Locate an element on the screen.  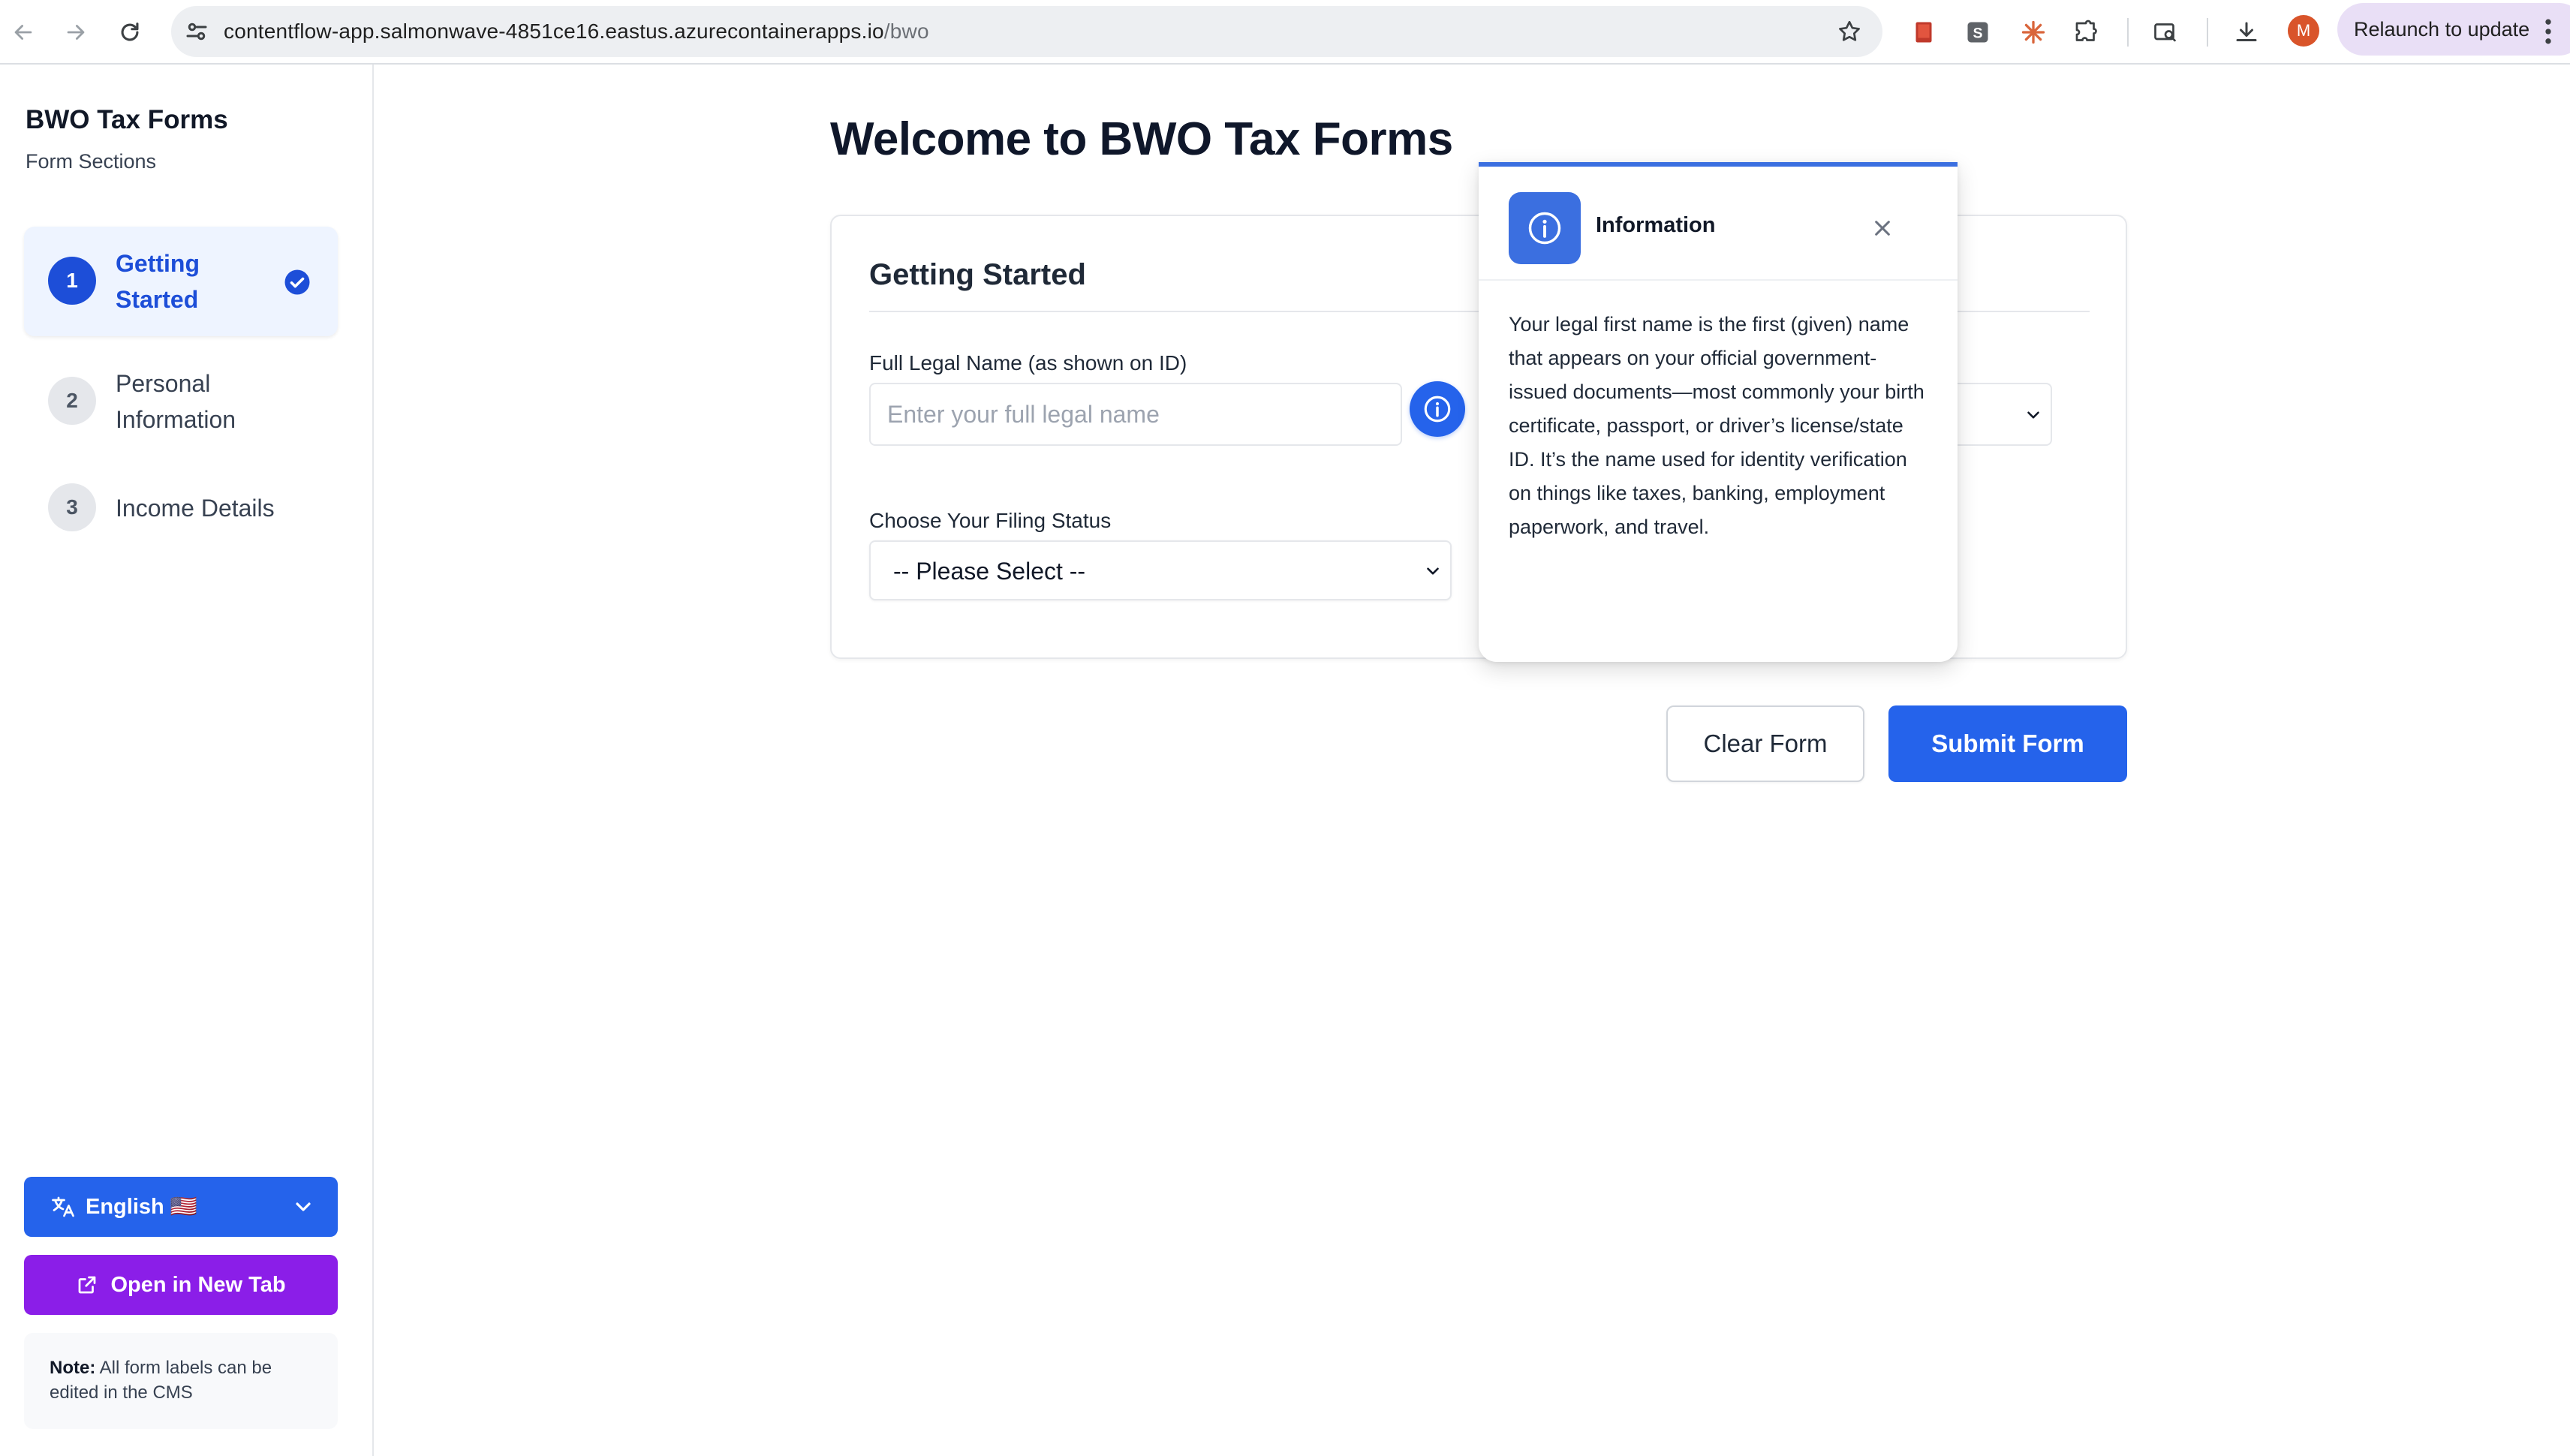
extension-book-button is located at coordinates (1923, 32).